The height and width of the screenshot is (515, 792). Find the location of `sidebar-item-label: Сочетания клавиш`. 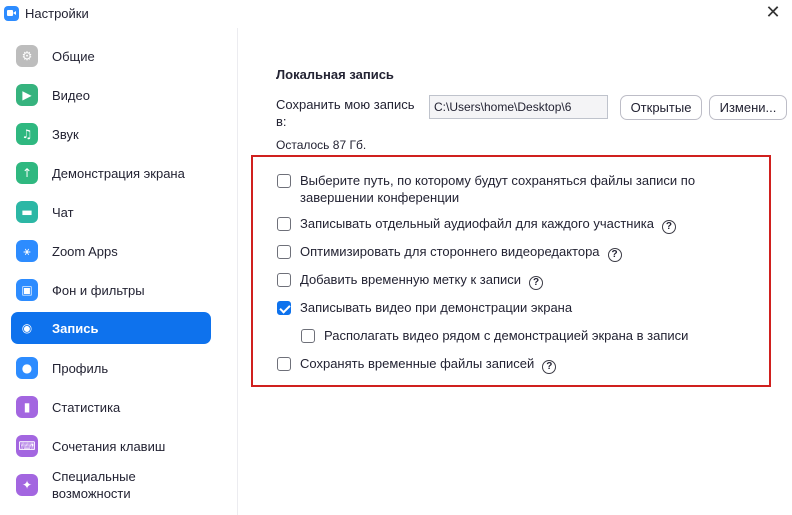

sidebar-item-label: Сочетания клавиш is located at coordinates (109, 446).